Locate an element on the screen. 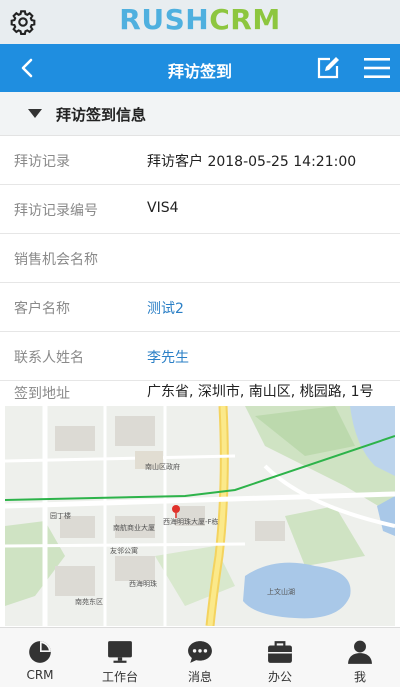 The width and height of the screenshot is (400, 687). pie-chart-icon is located at coordinates (40, 652).